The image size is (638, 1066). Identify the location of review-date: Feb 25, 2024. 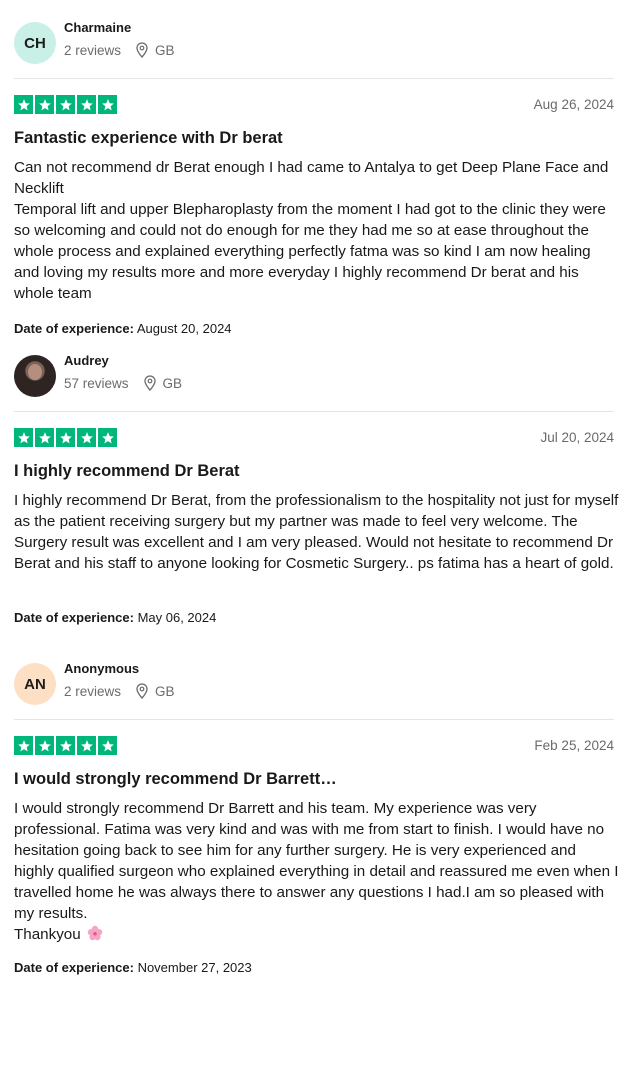
(574, 745).